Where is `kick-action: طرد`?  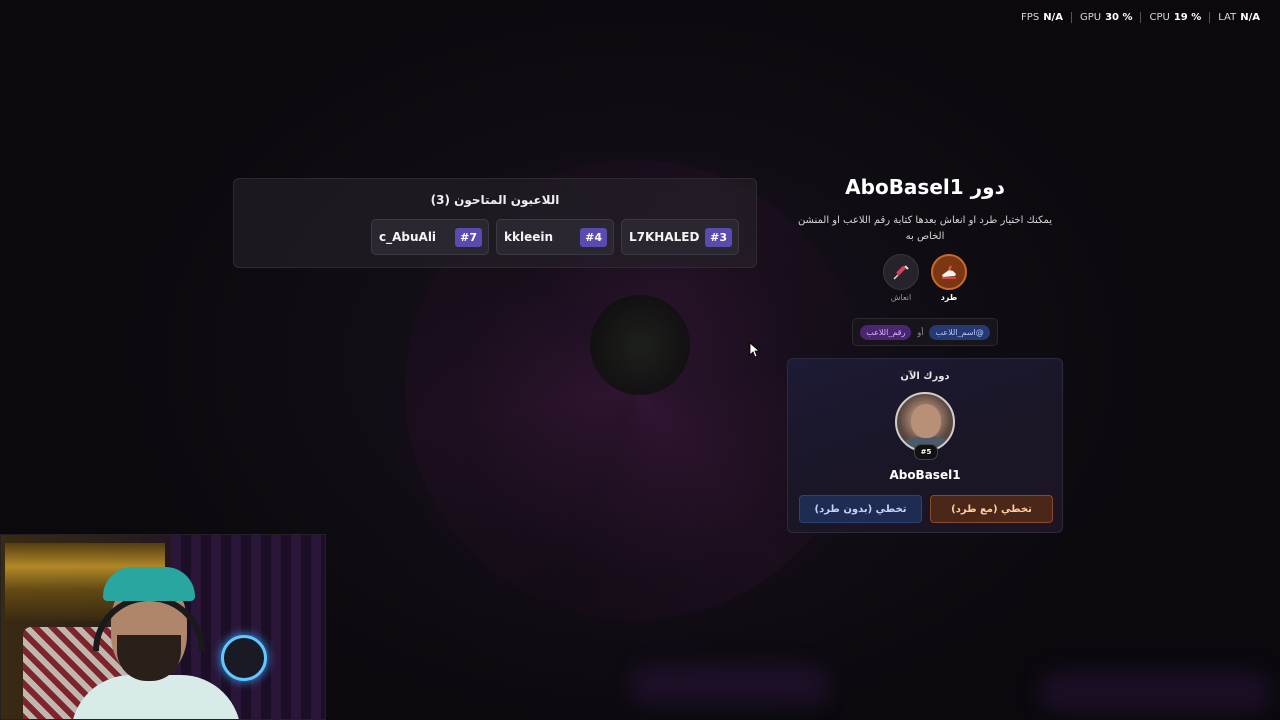 kick-action: طرد is located at coordinates (949, 278).